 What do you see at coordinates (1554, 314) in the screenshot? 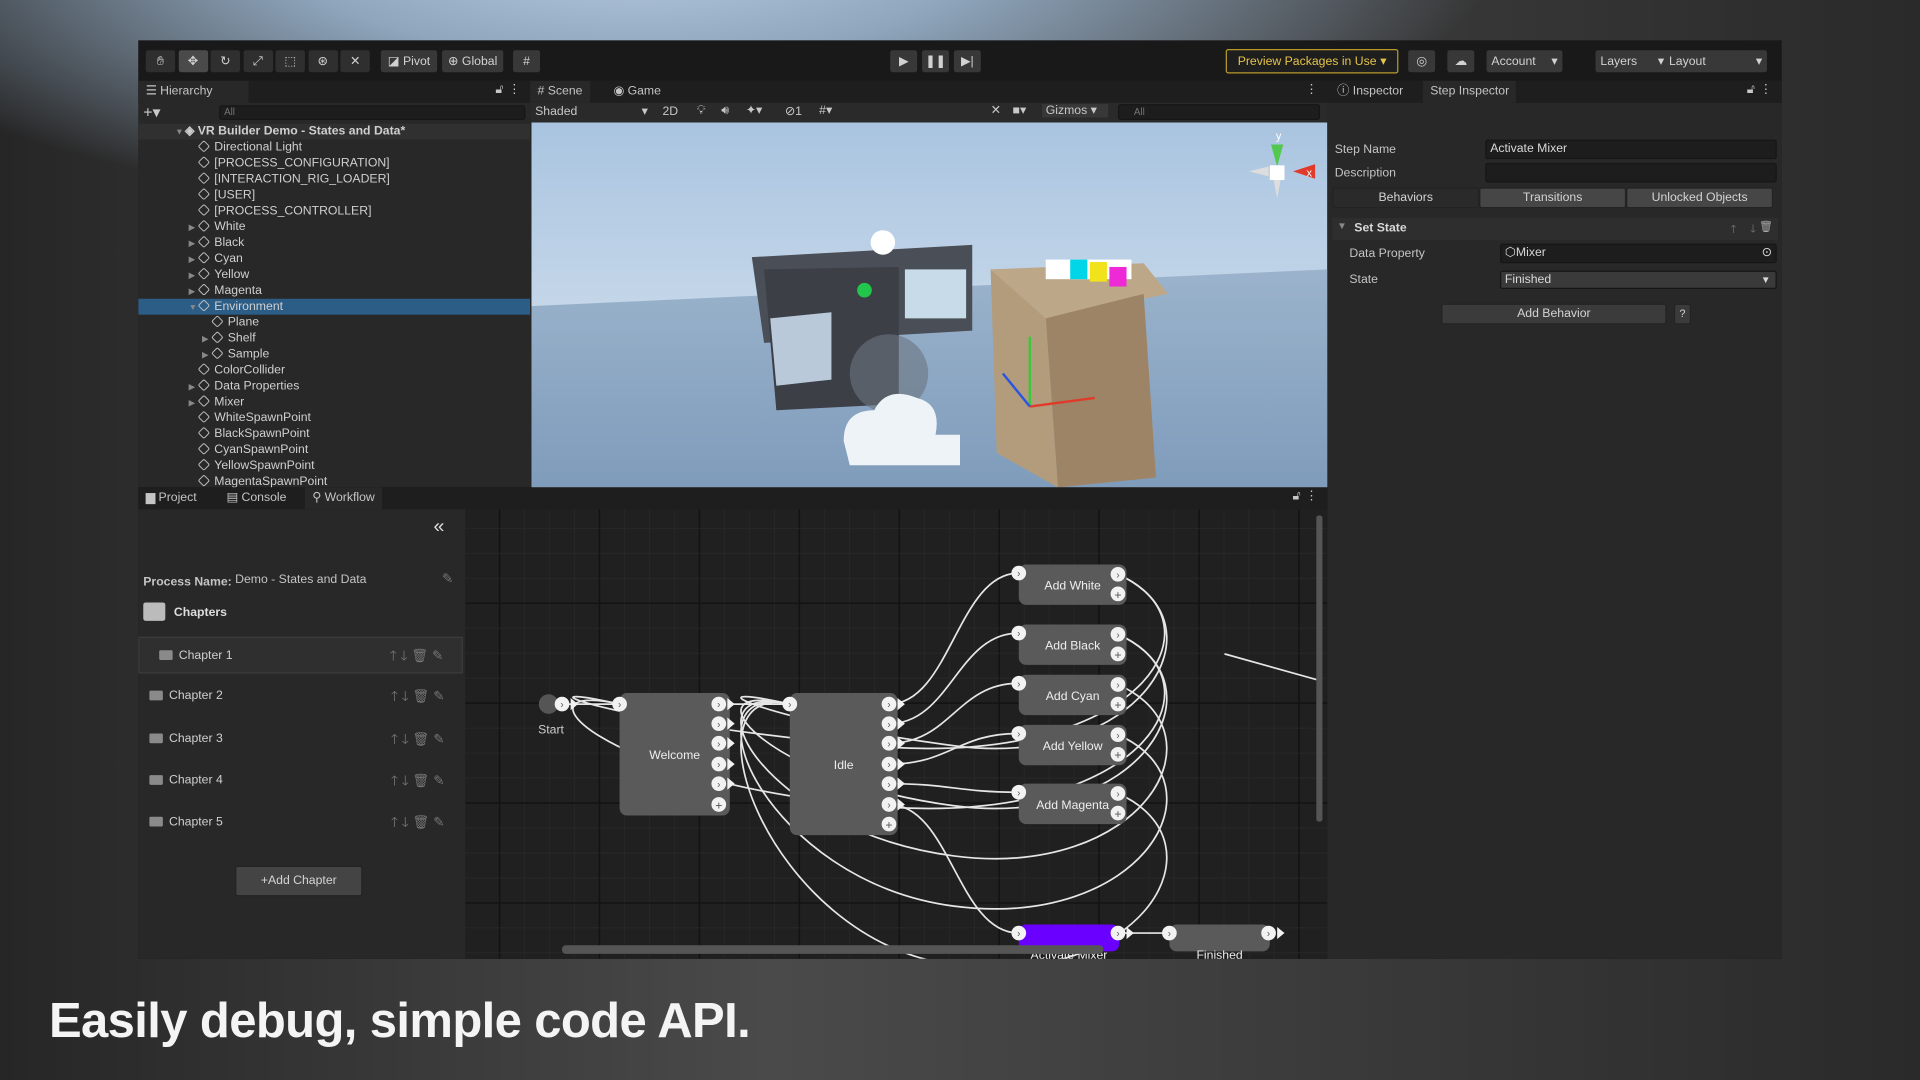
I see `add-behavior-button: Add Behavior` at bounding box center [1554, 314].